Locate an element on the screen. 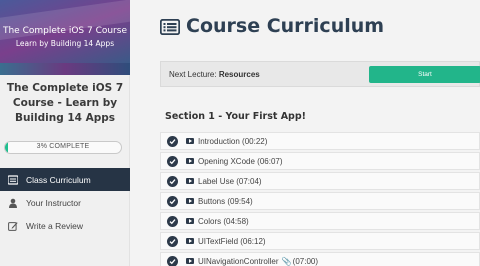 The image size is (480, 266). thumbnail-subtitle: Learn by Building 14 Apps is located at coordinates (65, 43).